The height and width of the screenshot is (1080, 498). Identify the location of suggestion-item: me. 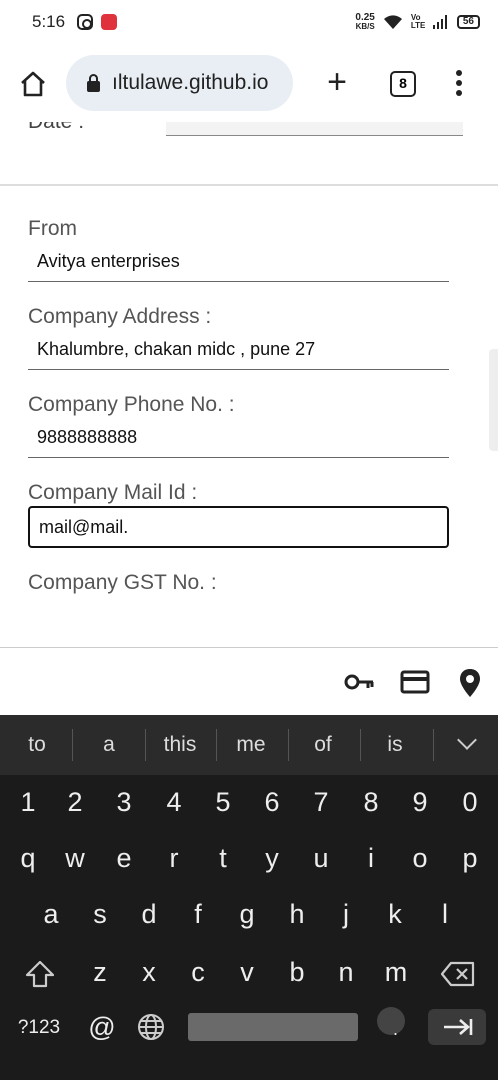
(251, 745).